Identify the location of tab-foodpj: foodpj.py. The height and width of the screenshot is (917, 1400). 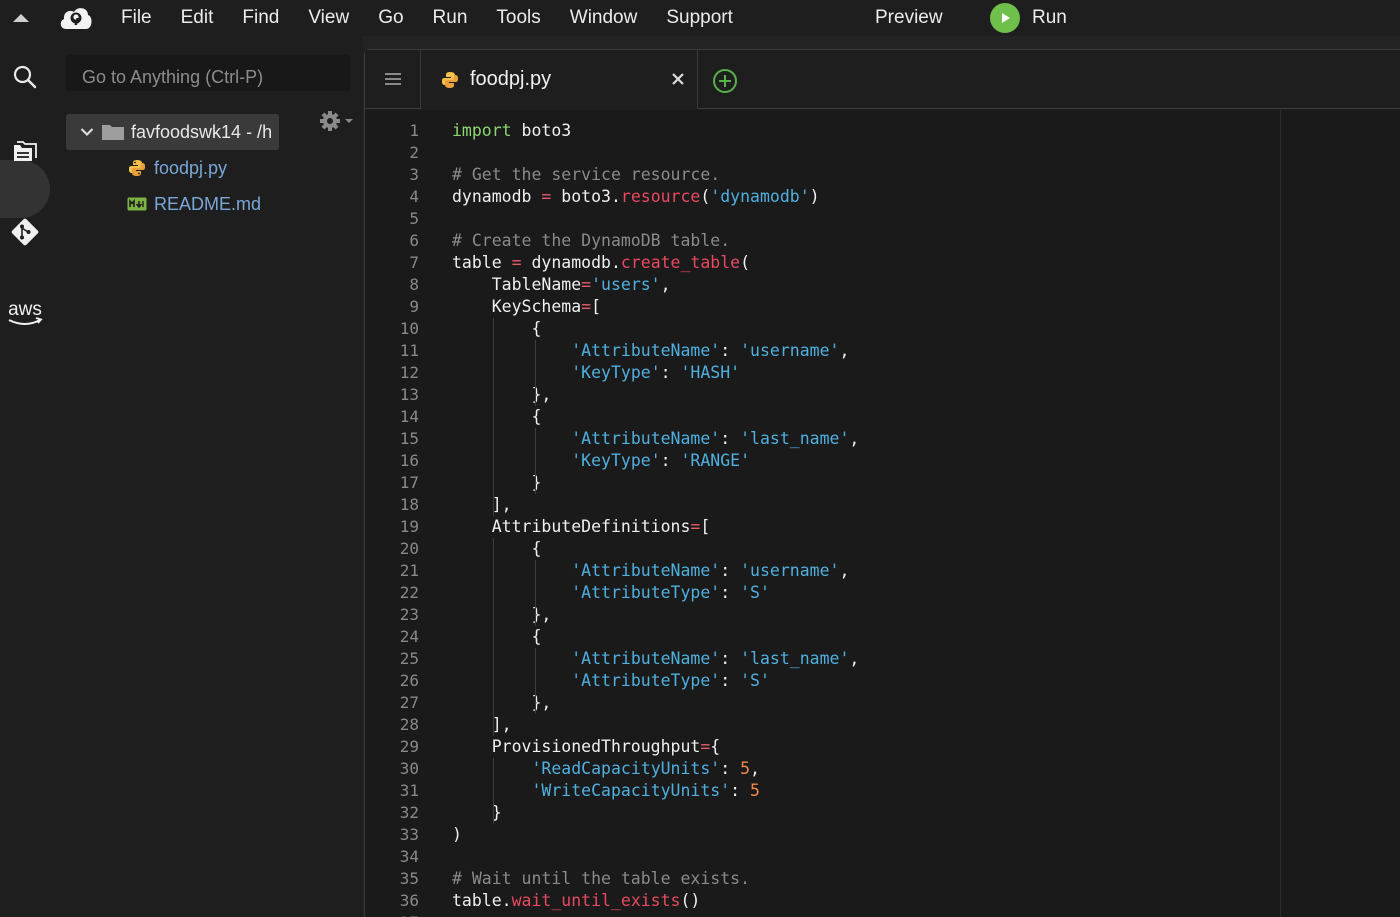
(560, 79).